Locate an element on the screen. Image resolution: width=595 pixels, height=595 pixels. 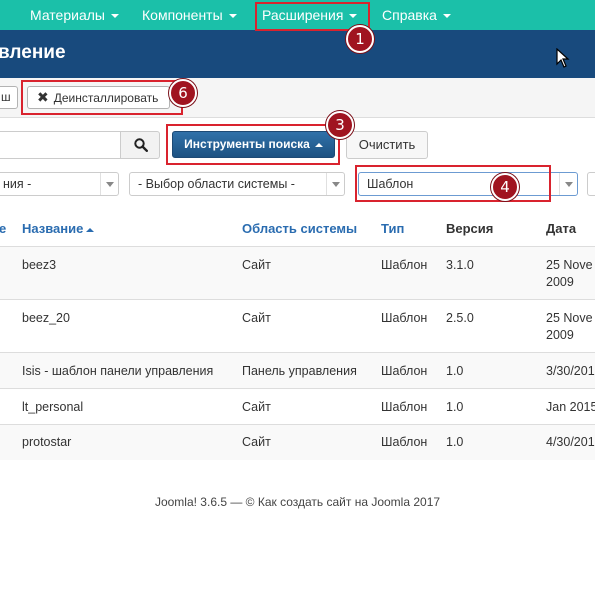
row-date: 3/30/201 is located at coordinates (570, 371).